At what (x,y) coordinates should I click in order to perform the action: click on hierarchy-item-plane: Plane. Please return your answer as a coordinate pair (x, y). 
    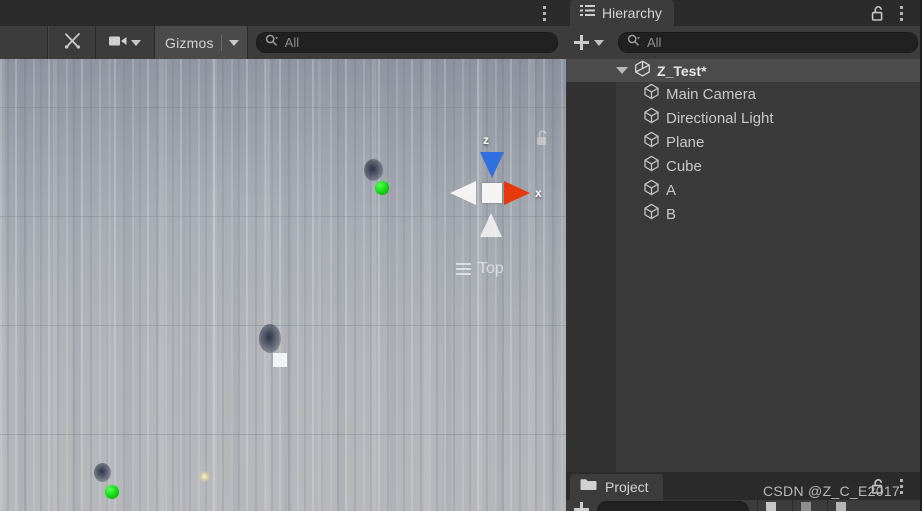
    Looking at the image, I should click on (744, 142).